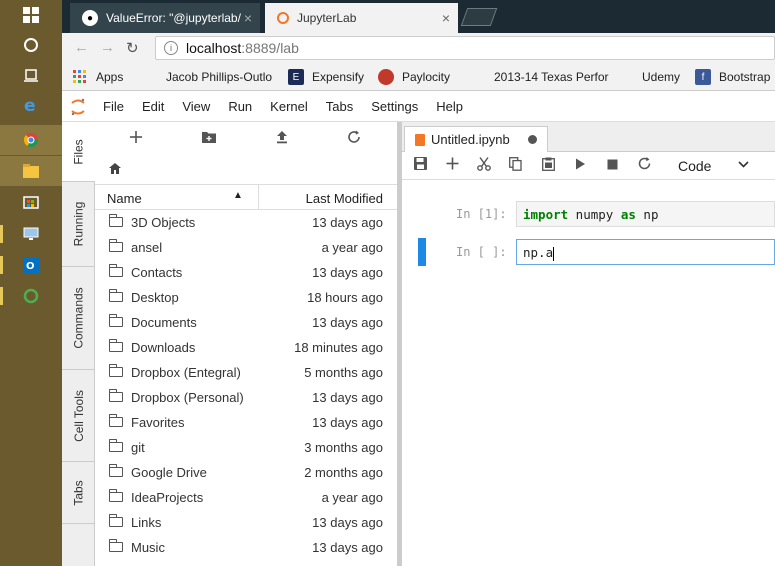 This screenshot has height=566, width=775. What do you see at coordinates (31, 265) in the screenshot?
I see `outlook-icon: O` at bounding box center [31, 265].